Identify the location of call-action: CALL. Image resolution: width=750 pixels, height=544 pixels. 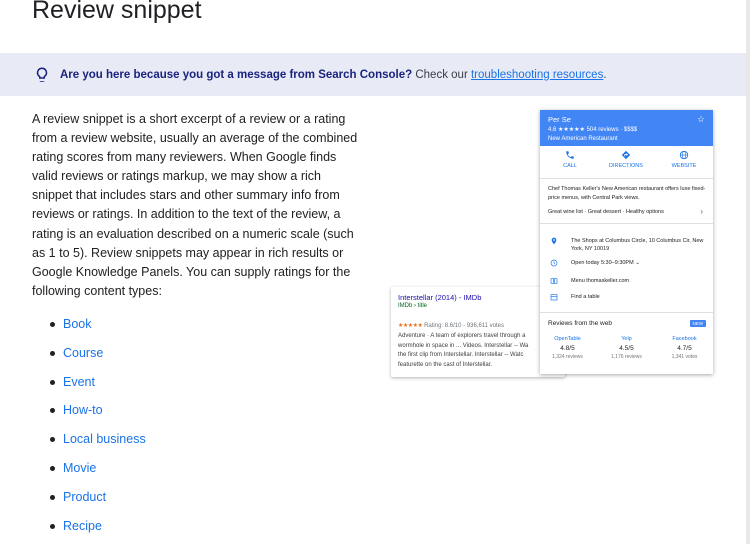
(570, 159).